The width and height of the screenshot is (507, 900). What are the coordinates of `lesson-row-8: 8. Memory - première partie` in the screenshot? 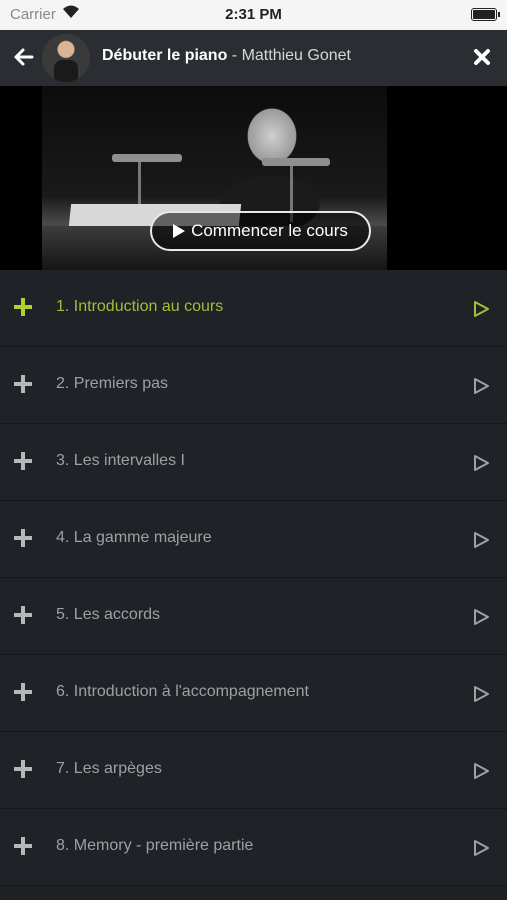 It's located at (253, 847).